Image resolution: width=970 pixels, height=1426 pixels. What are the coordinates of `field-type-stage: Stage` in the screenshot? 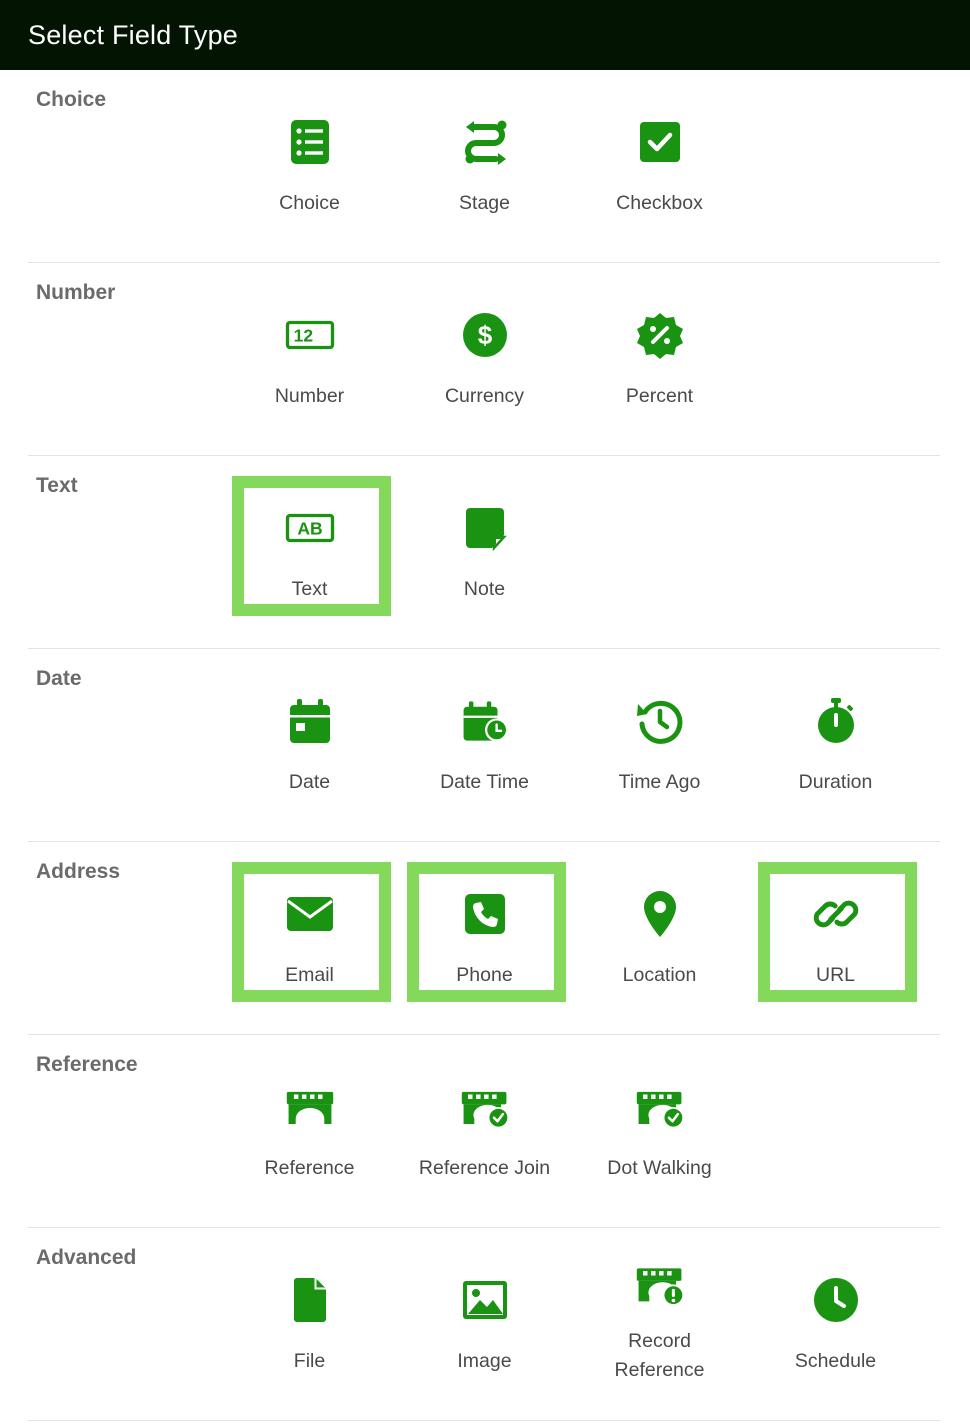 It's located at (484, 166).